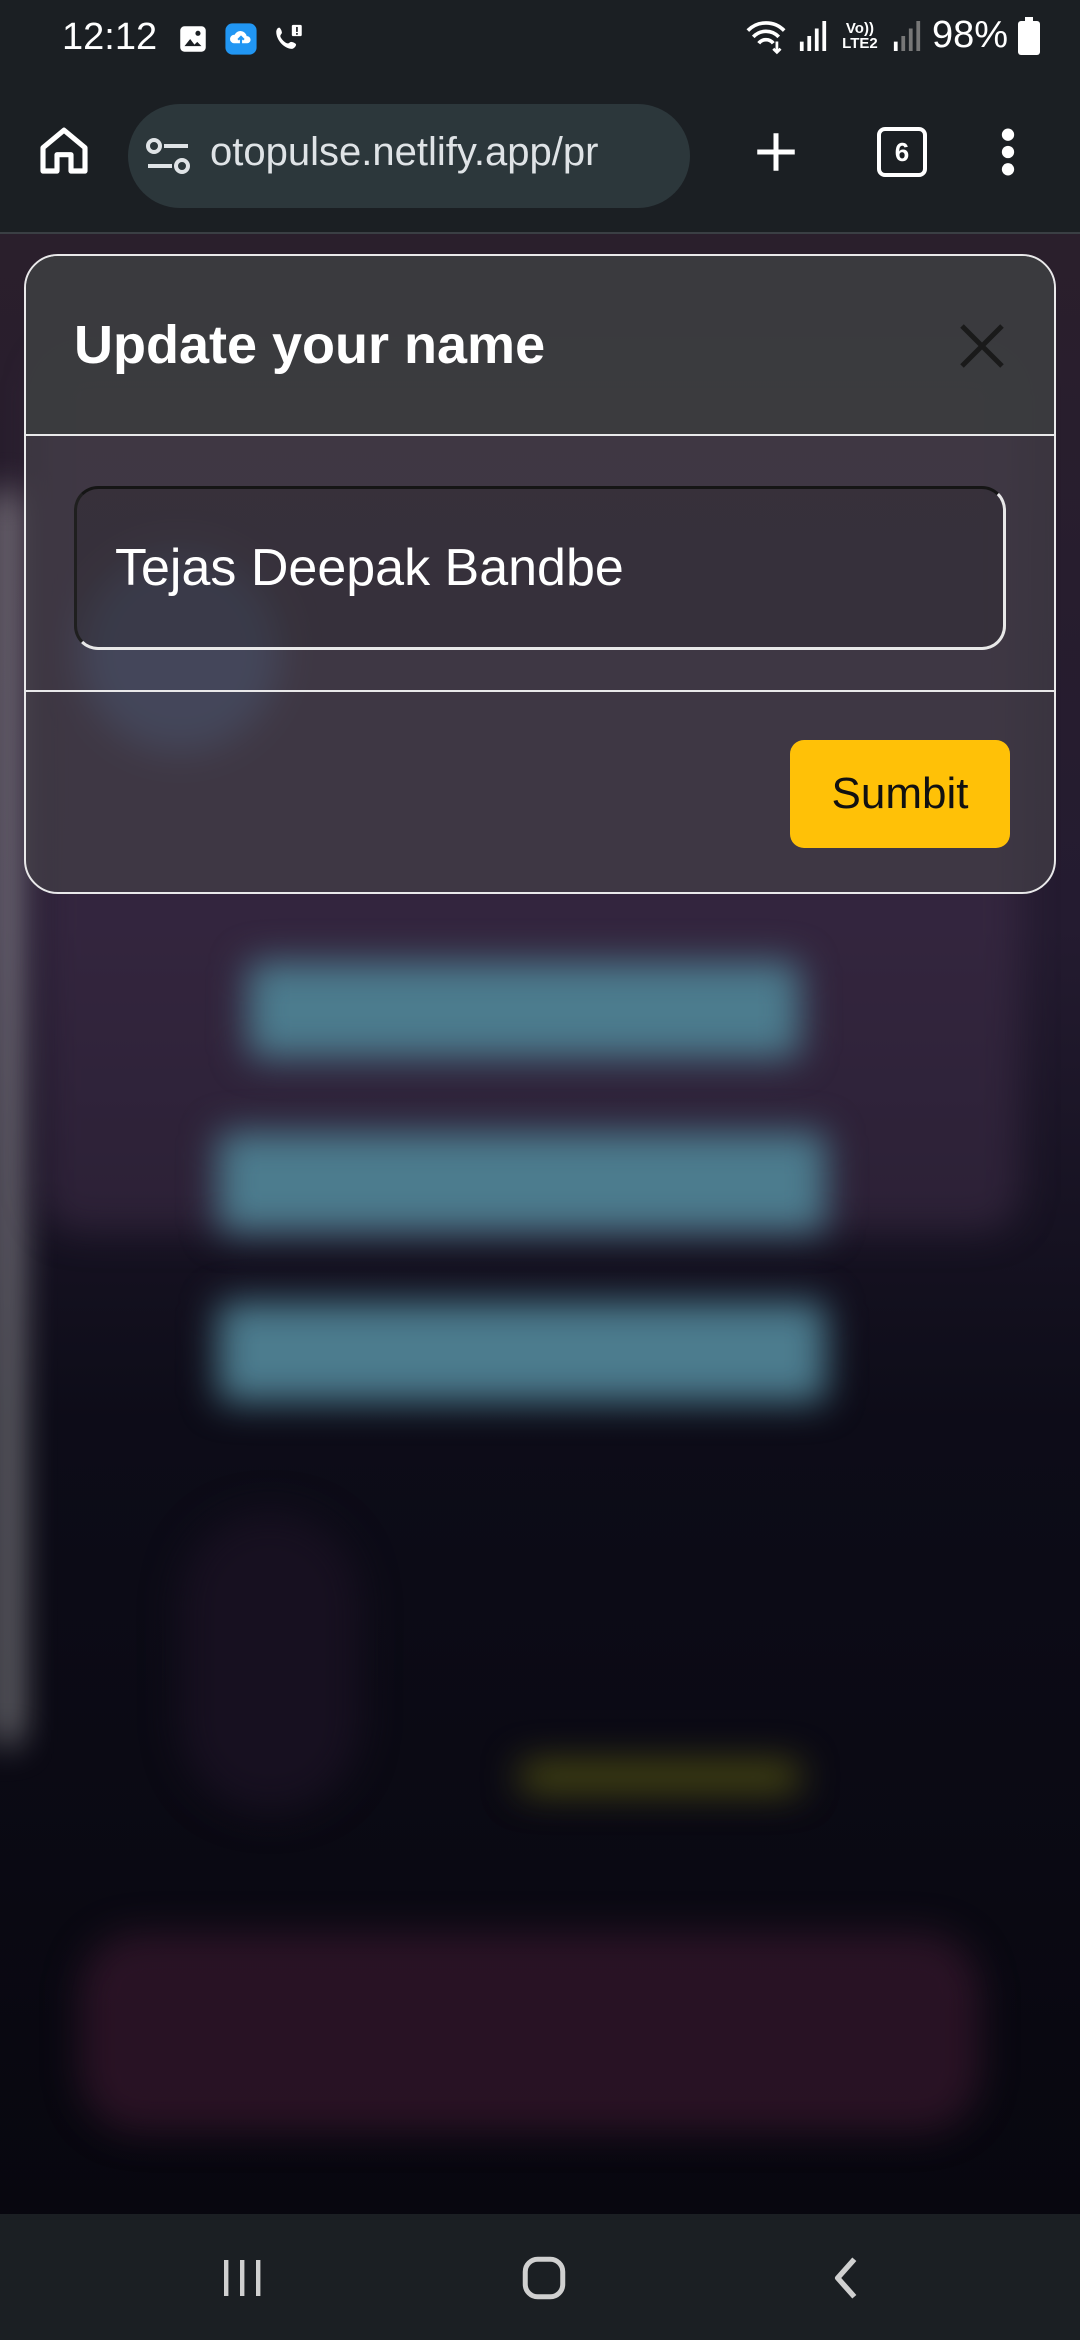 Image resolution: width=1080 pixels, height=2340 pixels. I want to click on more-vert-icon, so click(1008, 152).